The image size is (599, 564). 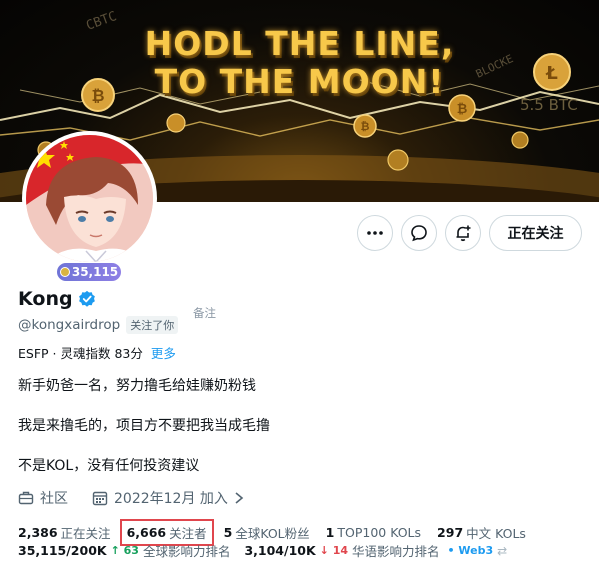 What do you see at coordinates (54, 498) in the screenshot?
I see `community-label: 社区` at bounding box center [54, 498].